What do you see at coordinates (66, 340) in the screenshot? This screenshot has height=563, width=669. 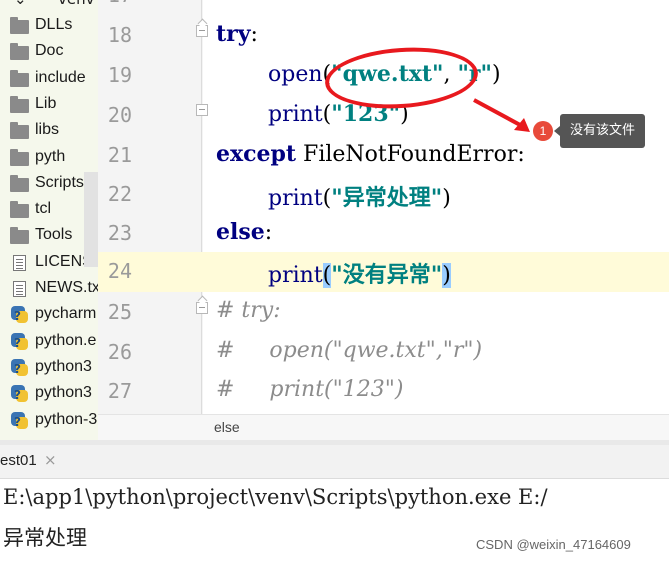 I see `tree-item-label: python.e` at bounding box center [66, 340].